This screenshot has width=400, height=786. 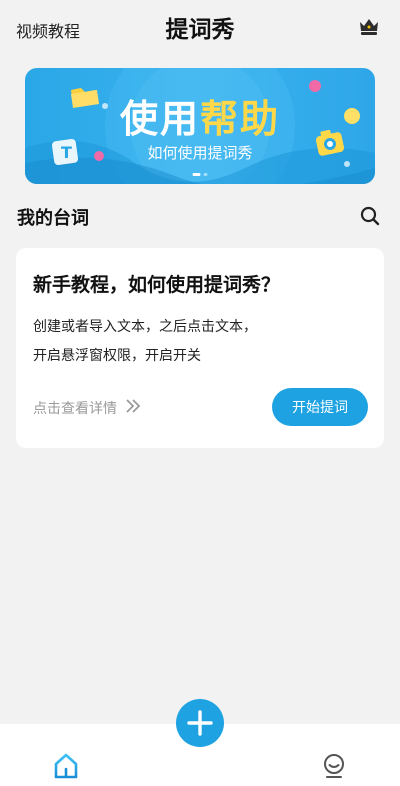 What do you see at coordinates (75, 409) in the screenshot?
I see `view-details-label: 点击查看详情` at bounding box center [75, 409].